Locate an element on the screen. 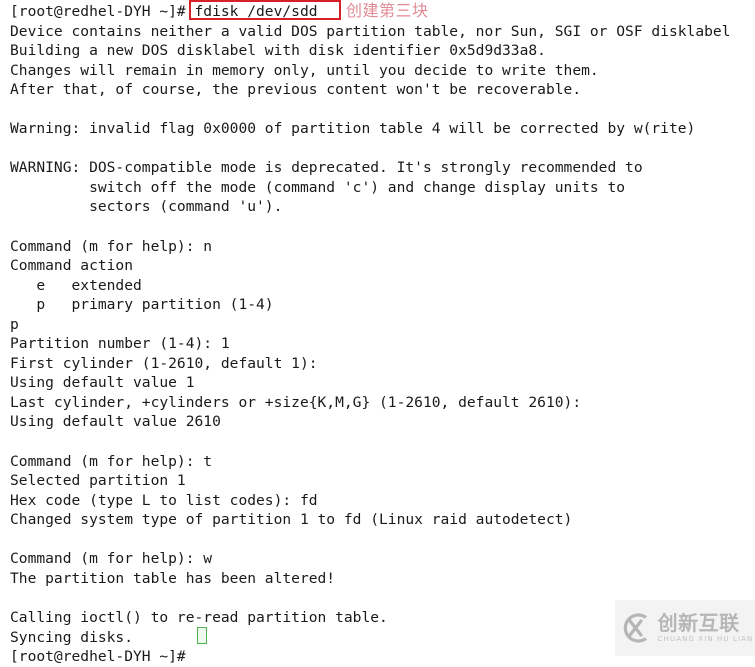 This screenshot has width=755, height=667. terminal-line: Command (m for help): t is located at coordinates (111, 461).